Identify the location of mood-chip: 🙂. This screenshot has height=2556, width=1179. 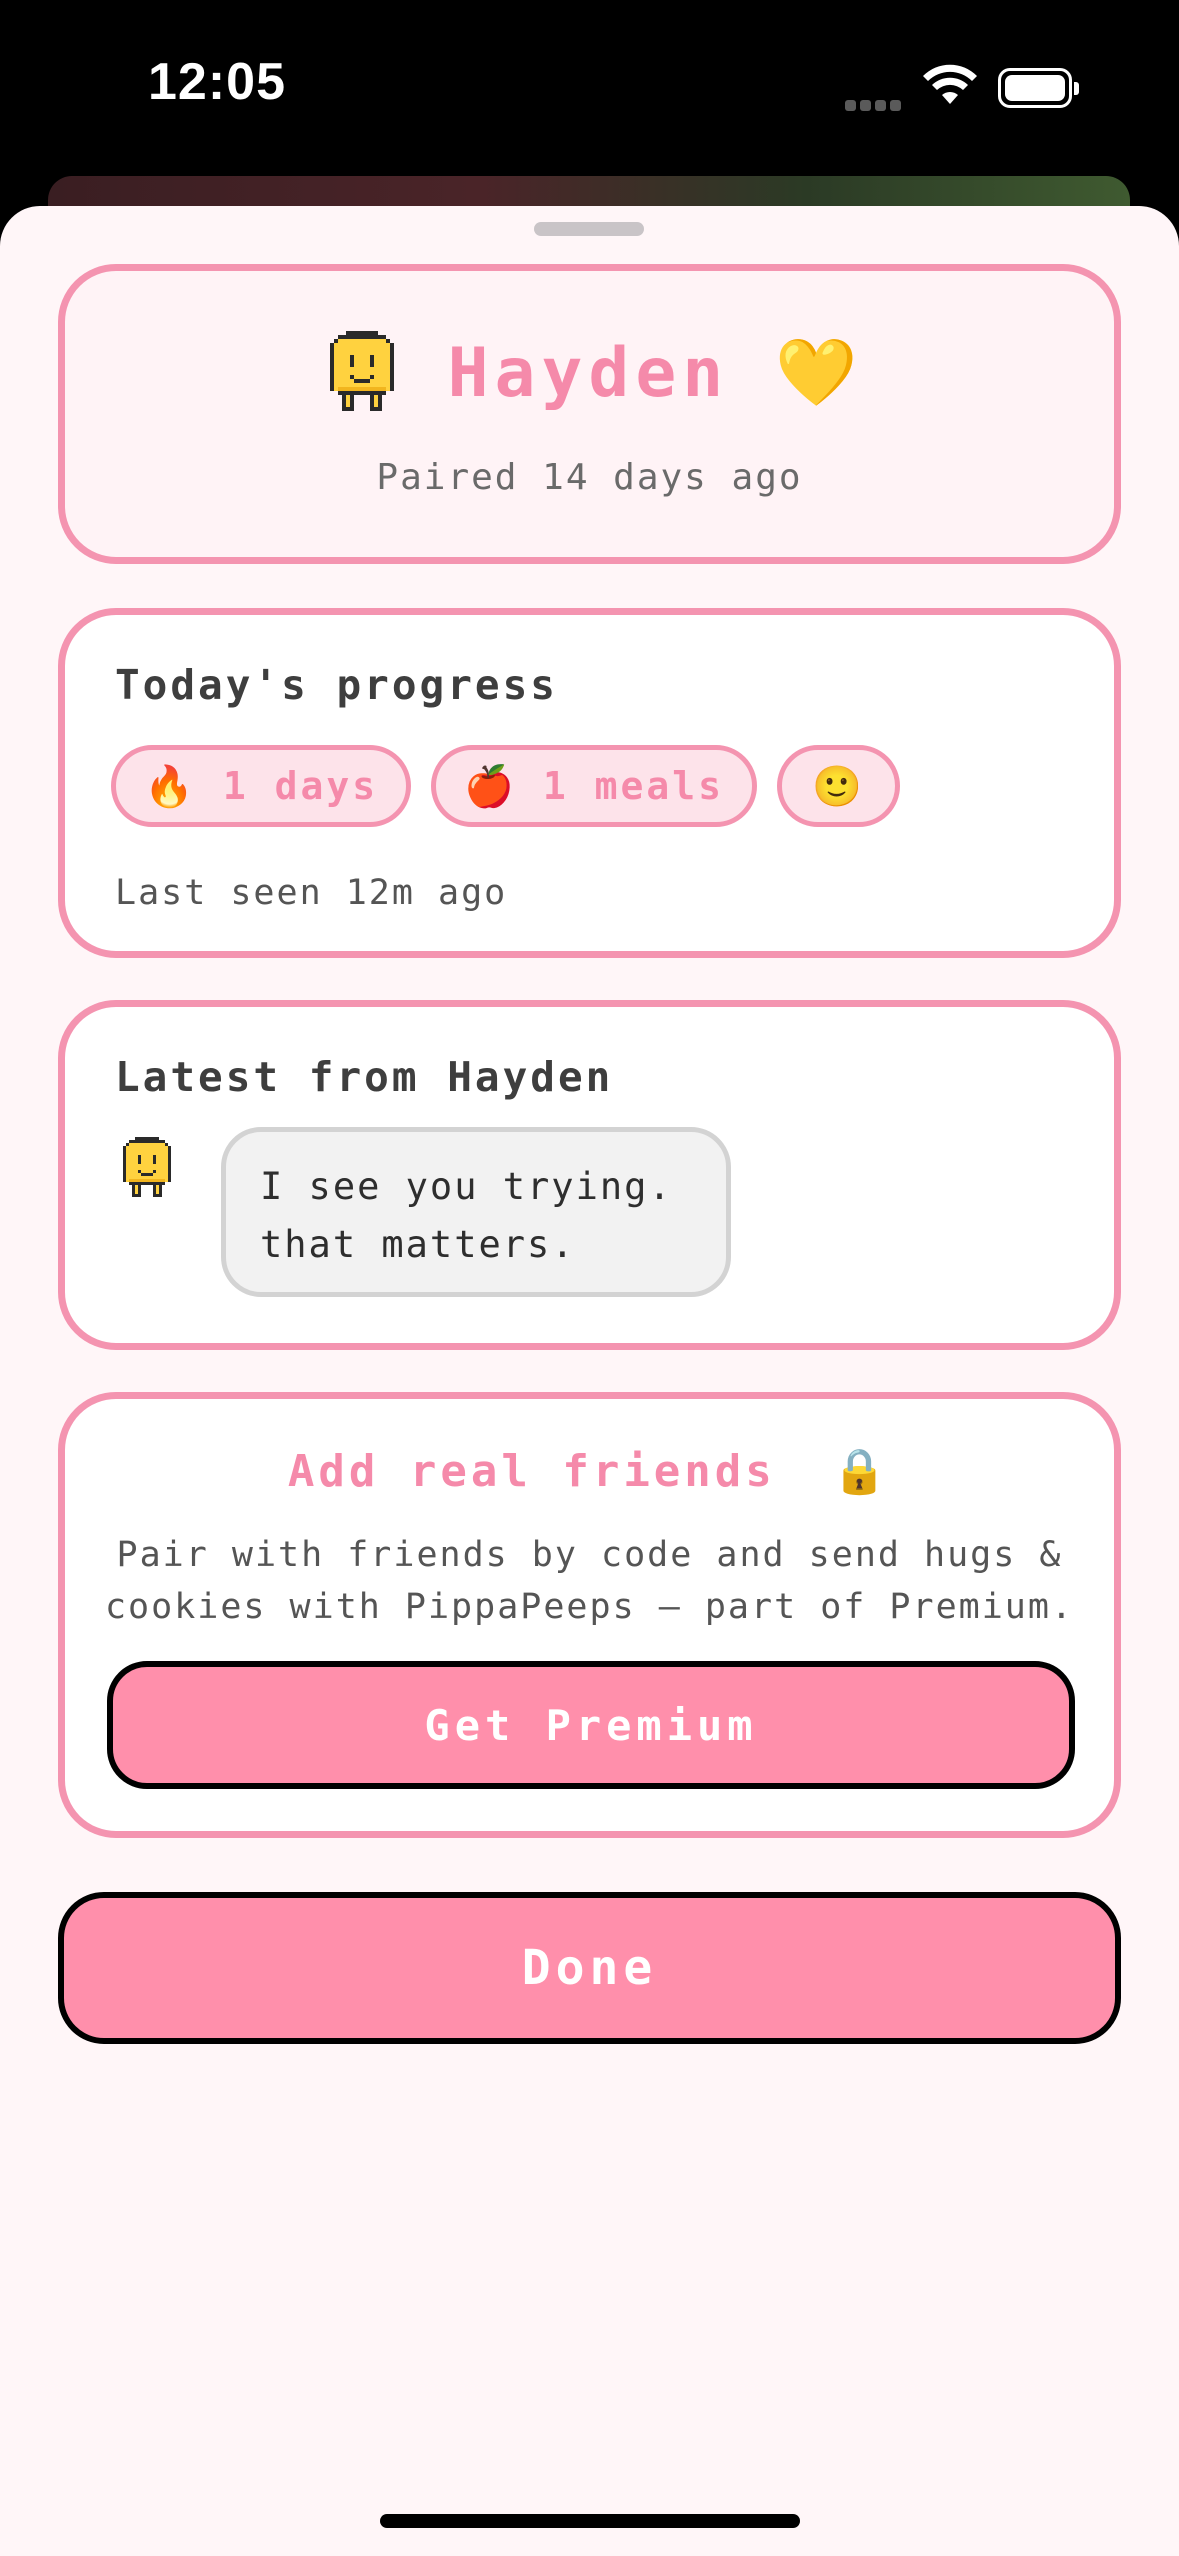
(838, 786).